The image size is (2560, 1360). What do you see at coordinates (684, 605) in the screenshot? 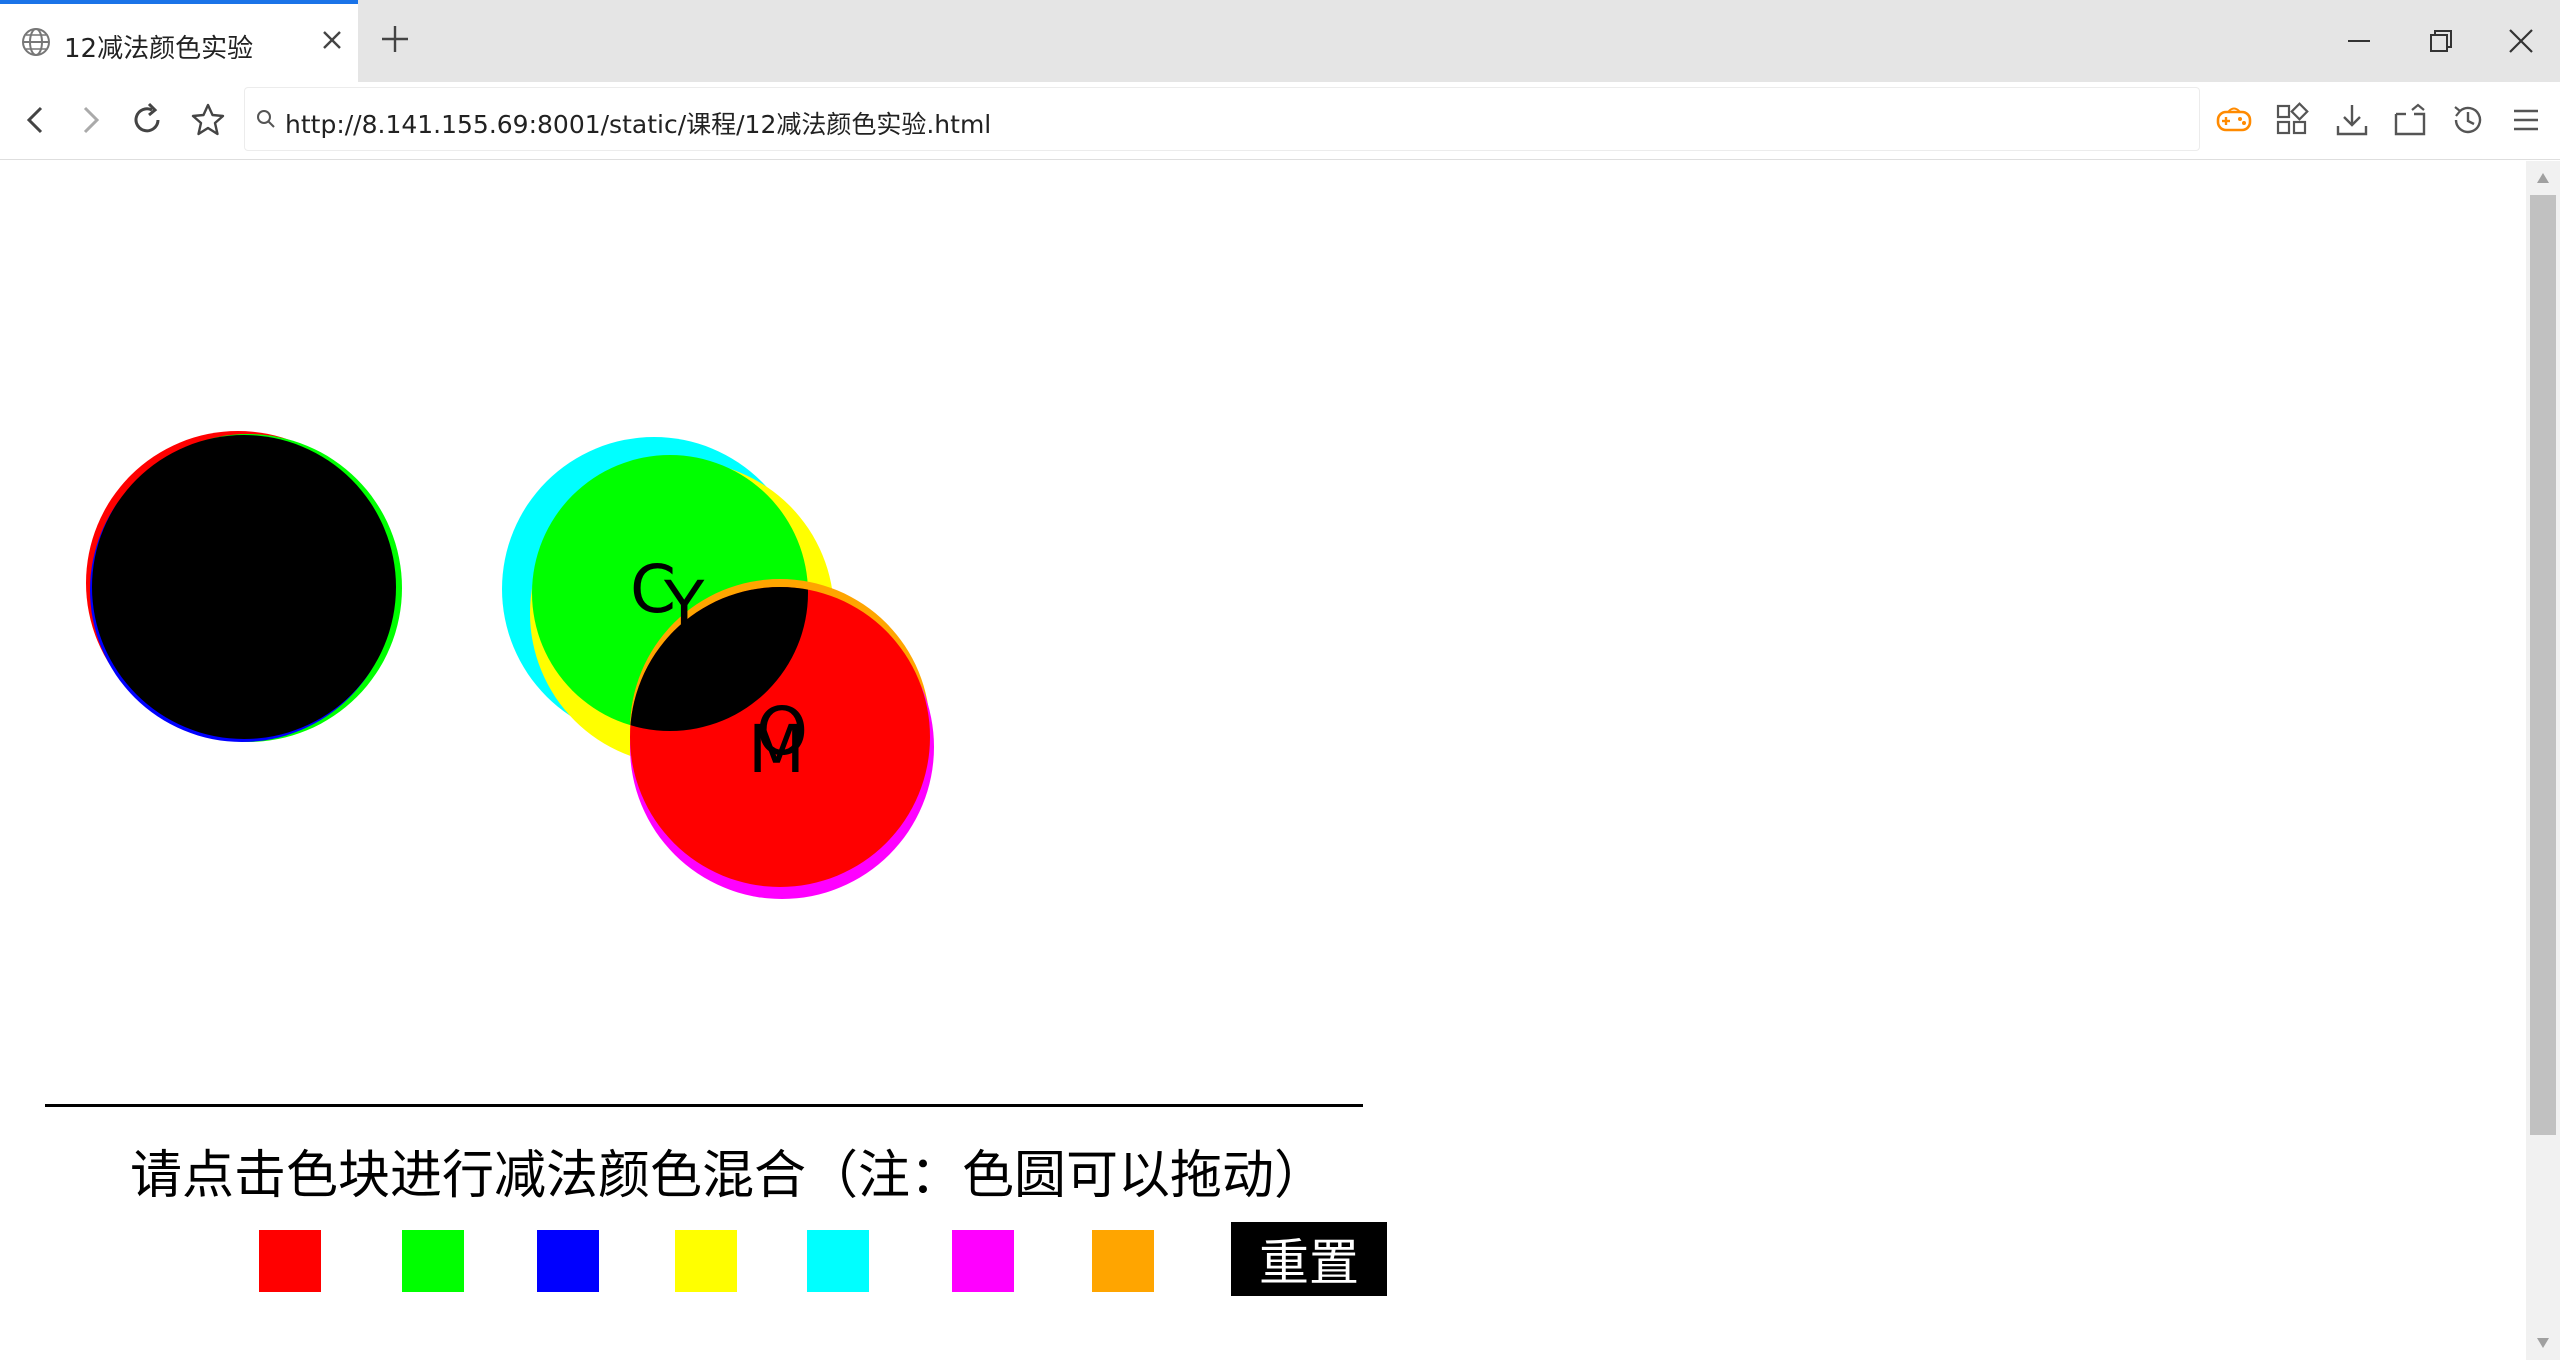
I see `circle-label-y: Y` at bounding box center [684, 605].